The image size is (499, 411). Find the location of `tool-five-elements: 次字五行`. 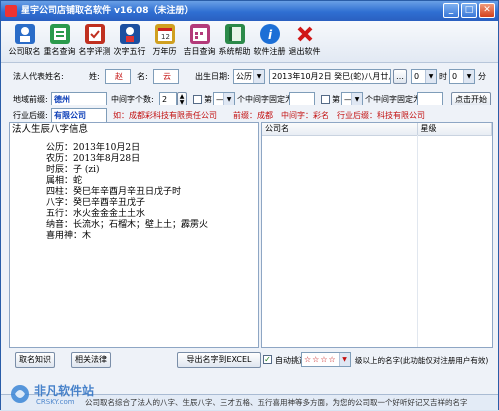

tool-five-elements: 次字五行 is located at coordinates (129, 42).